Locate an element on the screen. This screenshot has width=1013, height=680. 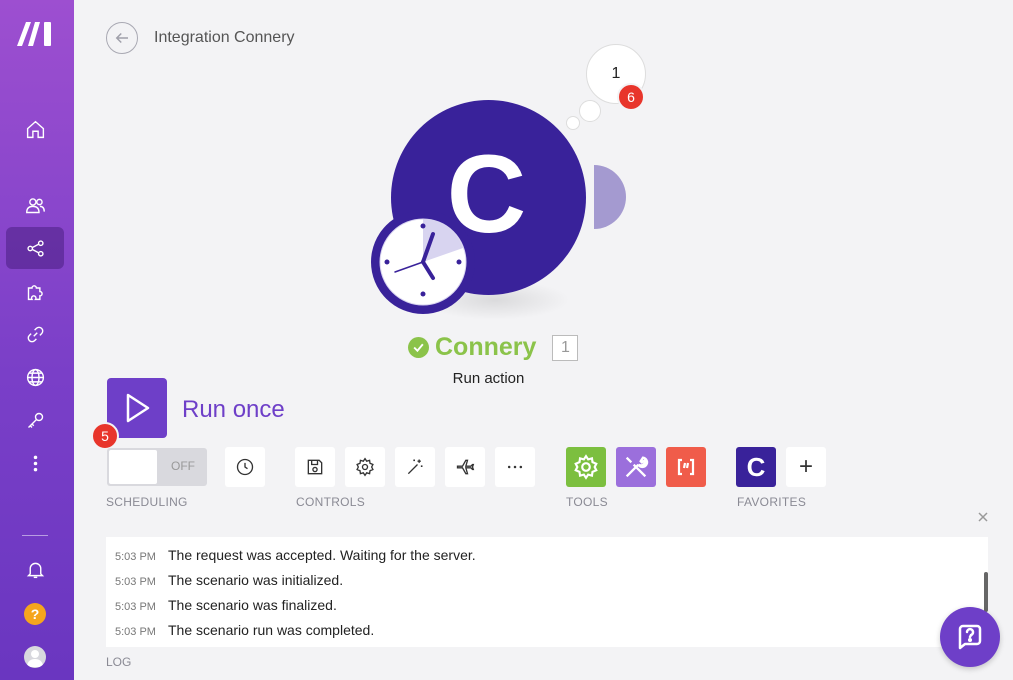
log-entry: 5:03 PM The scenario run was completed. is located at coordinates (240, 630).